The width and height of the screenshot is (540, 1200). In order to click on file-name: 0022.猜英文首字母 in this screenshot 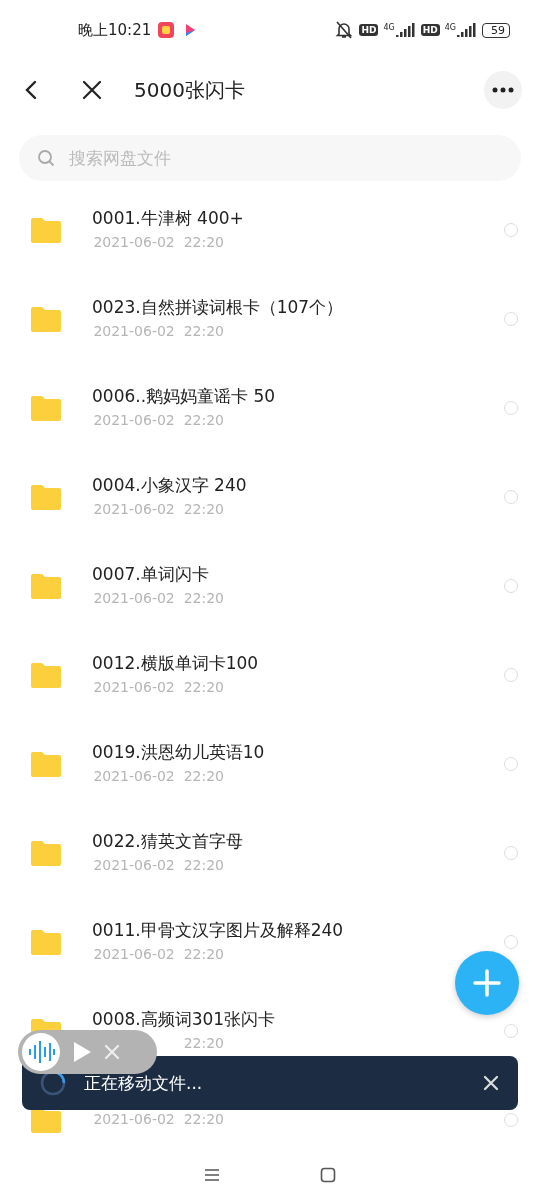, I will do `click(298, 841)`.